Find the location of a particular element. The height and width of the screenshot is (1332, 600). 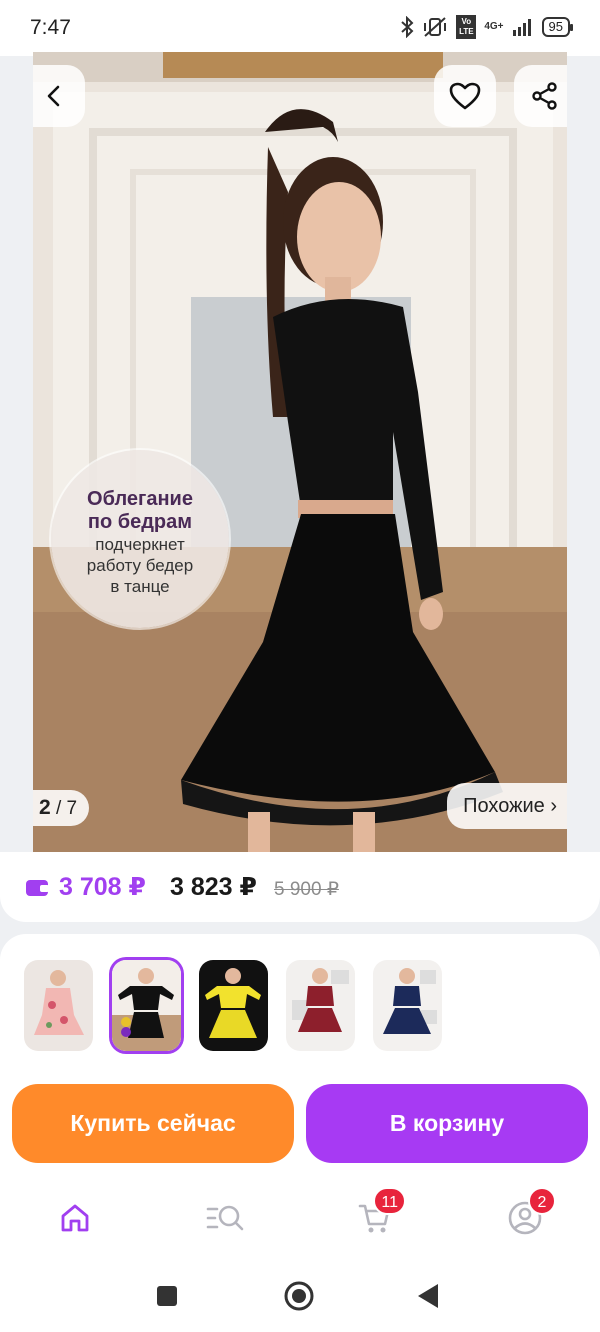

nav-profile: 2 is located at coordinates (528, 1214).